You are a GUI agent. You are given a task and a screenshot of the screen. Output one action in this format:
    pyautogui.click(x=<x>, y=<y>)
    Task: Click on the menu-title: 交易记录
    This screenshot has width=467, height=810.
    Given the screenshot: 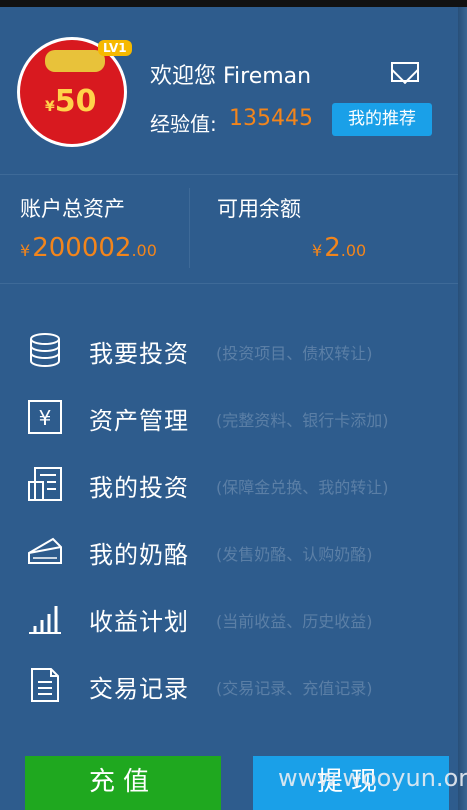 What is the action you would take?
    pyautogui.click(x=139, y=689)
    